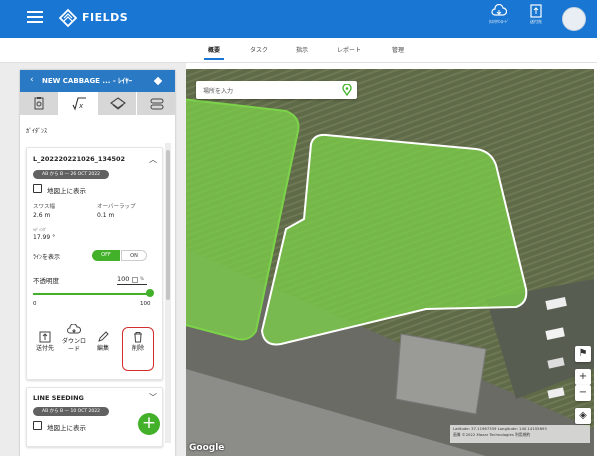  I want to click on tab-tasks: タスク, so click(259, 49).